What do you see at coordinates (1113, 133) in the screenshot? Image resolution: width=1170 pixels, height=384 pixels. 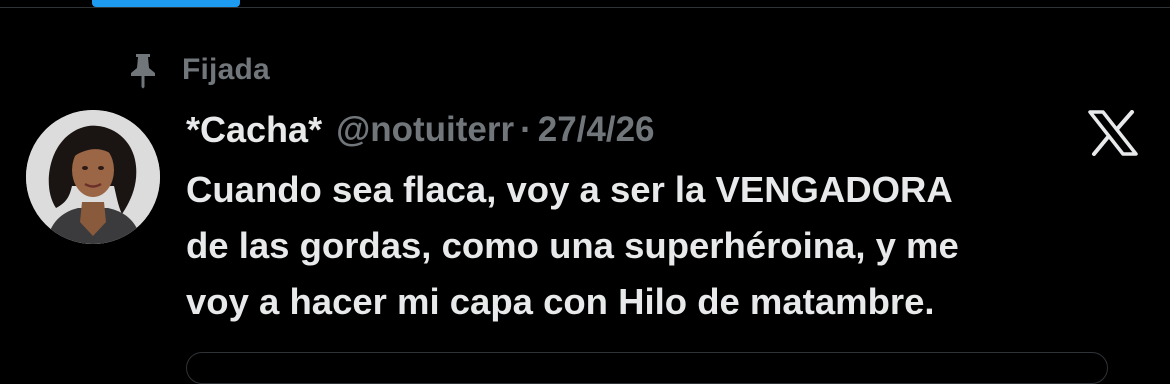 I see `x-logo-icon` at bounding box center [1113, 133].